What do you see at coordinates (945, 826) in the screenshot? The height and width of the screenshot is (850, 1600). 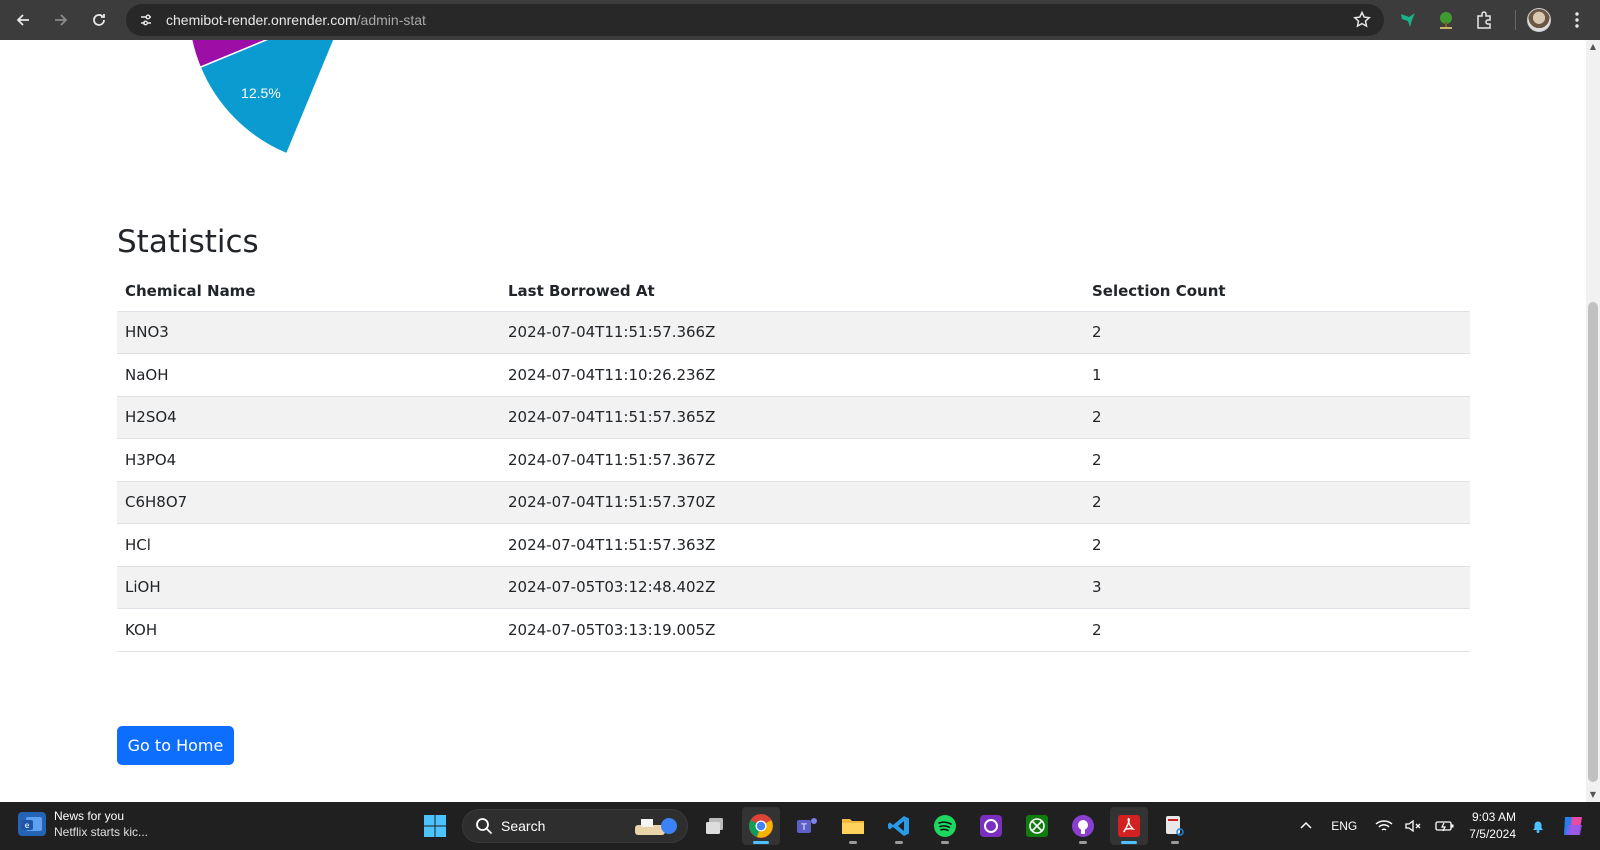 I see `taskbar-spotify` at bounding box center [945, 826].